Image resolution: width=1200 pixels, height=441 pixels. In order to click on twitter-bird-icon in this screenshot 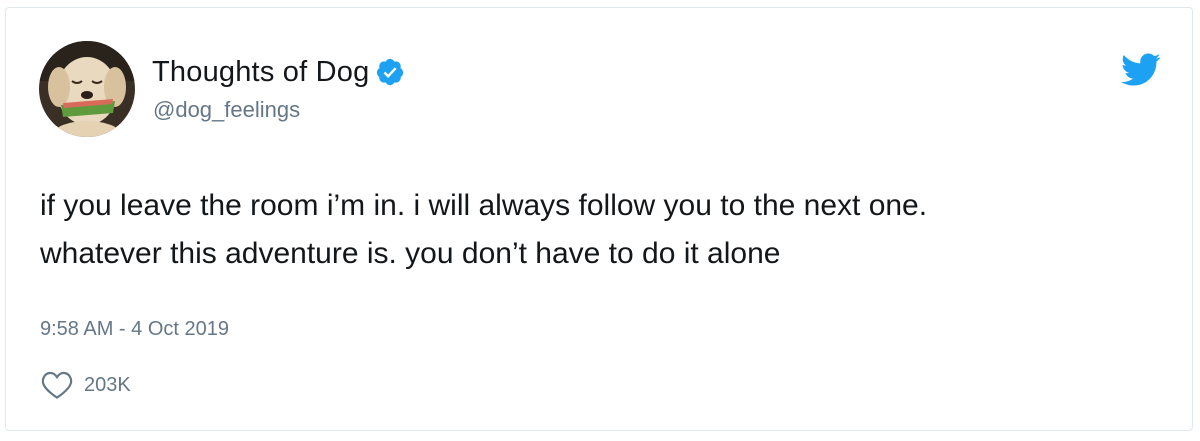, I will do `click(1141, 70)`.